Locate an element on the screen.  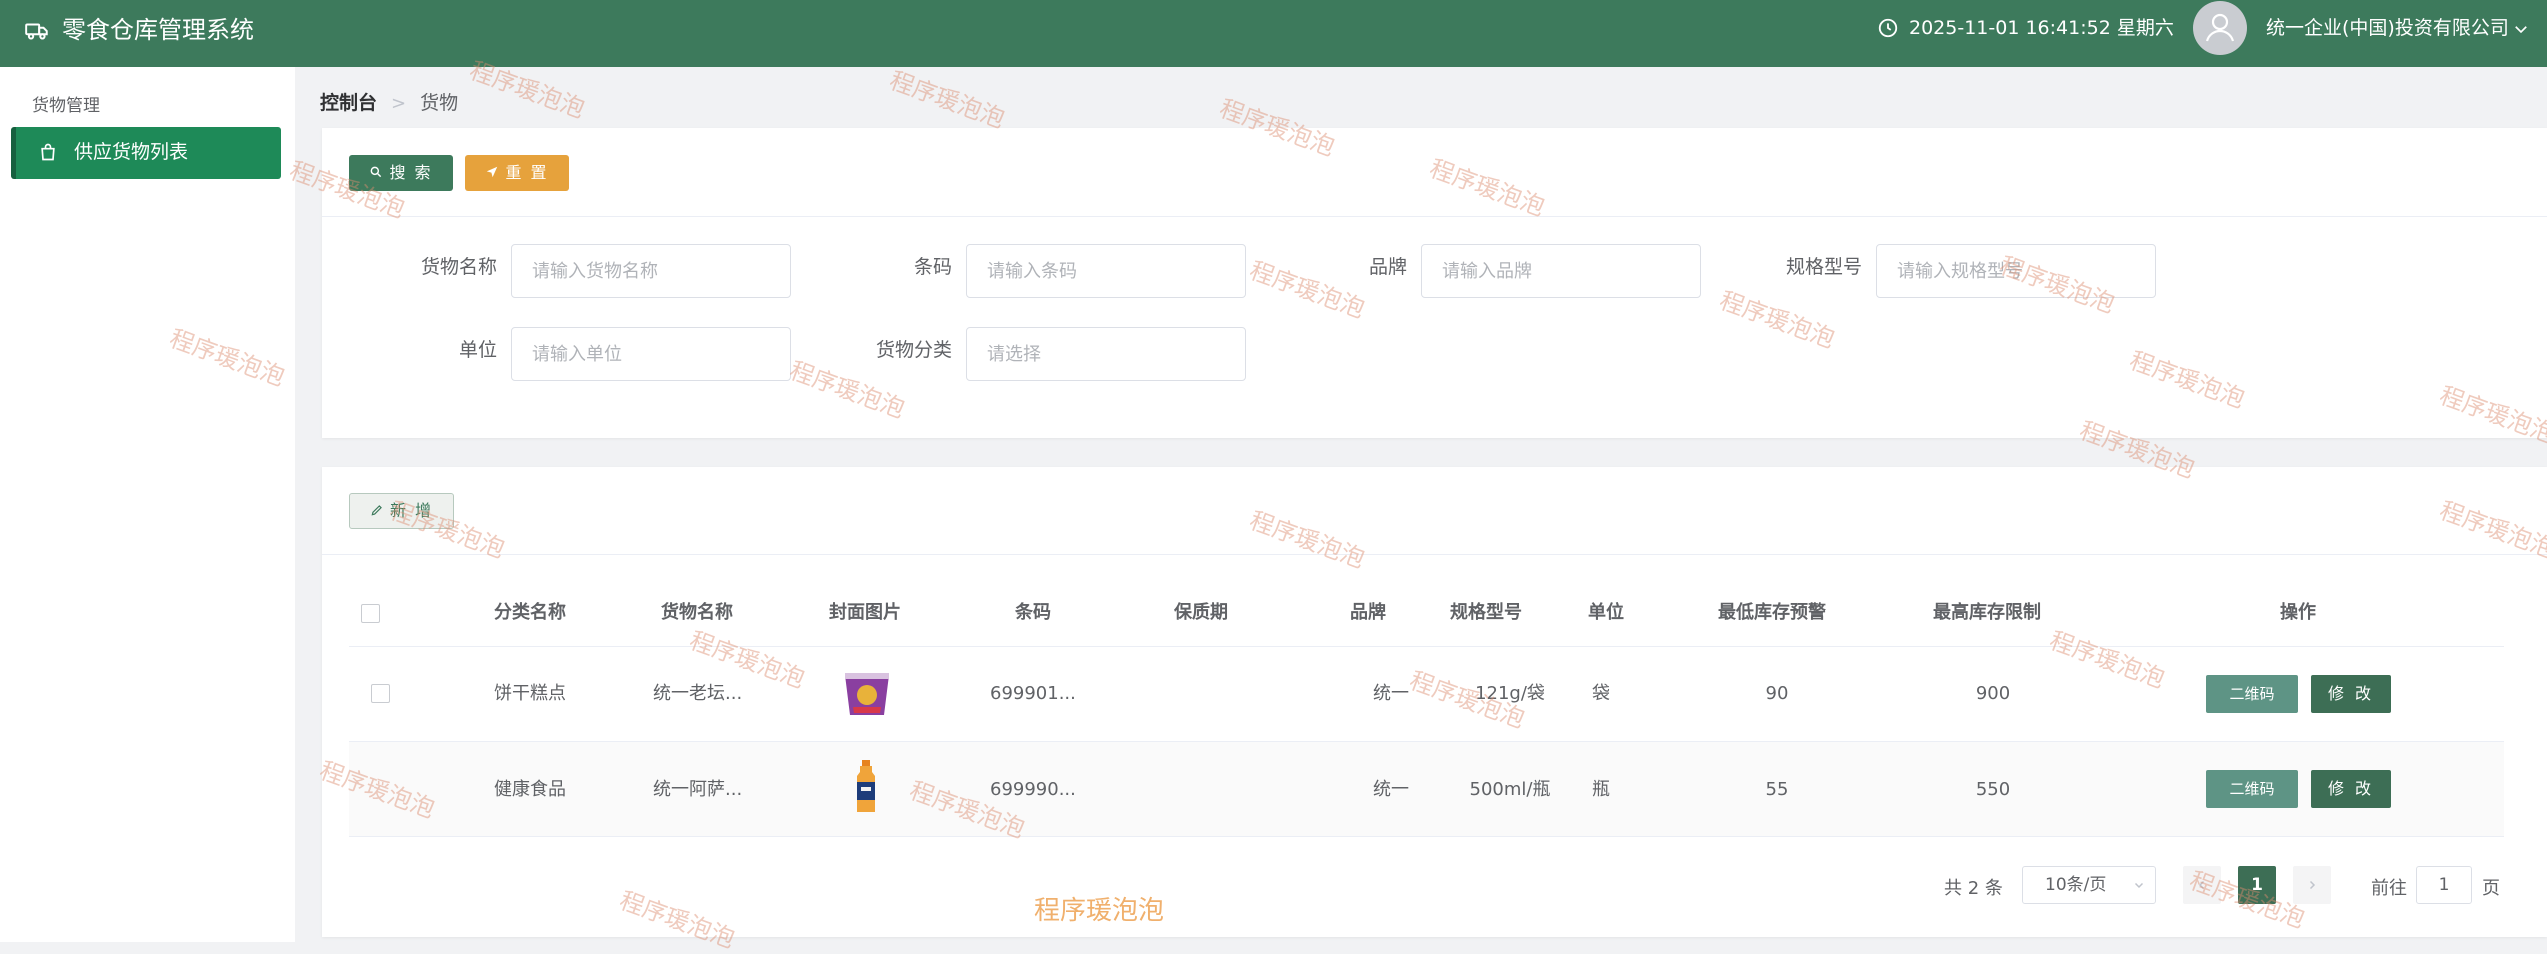
cell-unit: 袋 is located at coordinates (1601, 693).